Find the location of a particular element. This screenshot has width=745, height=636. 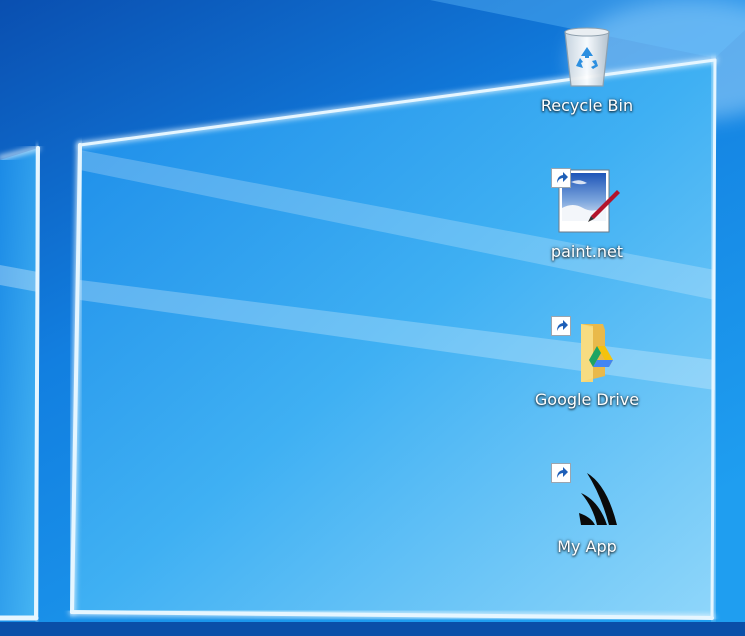

shark-fin-icon is located at coordinates (587, 499).